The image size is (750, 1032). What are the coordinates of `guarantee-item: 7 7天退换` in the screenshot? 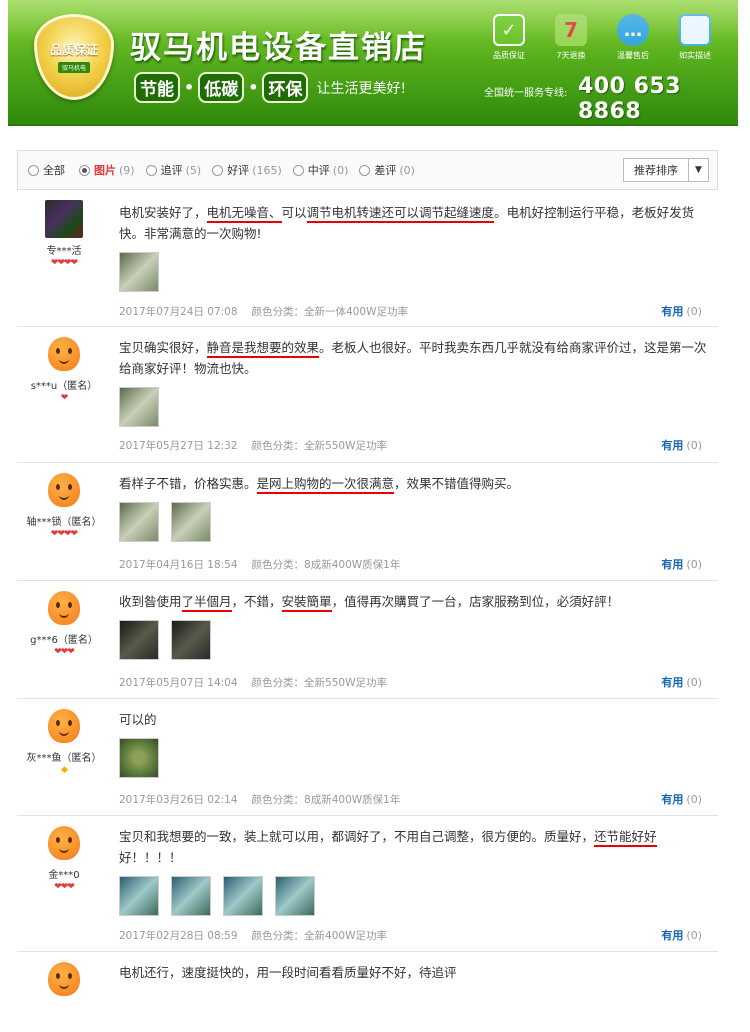 It's located at (571, 37).